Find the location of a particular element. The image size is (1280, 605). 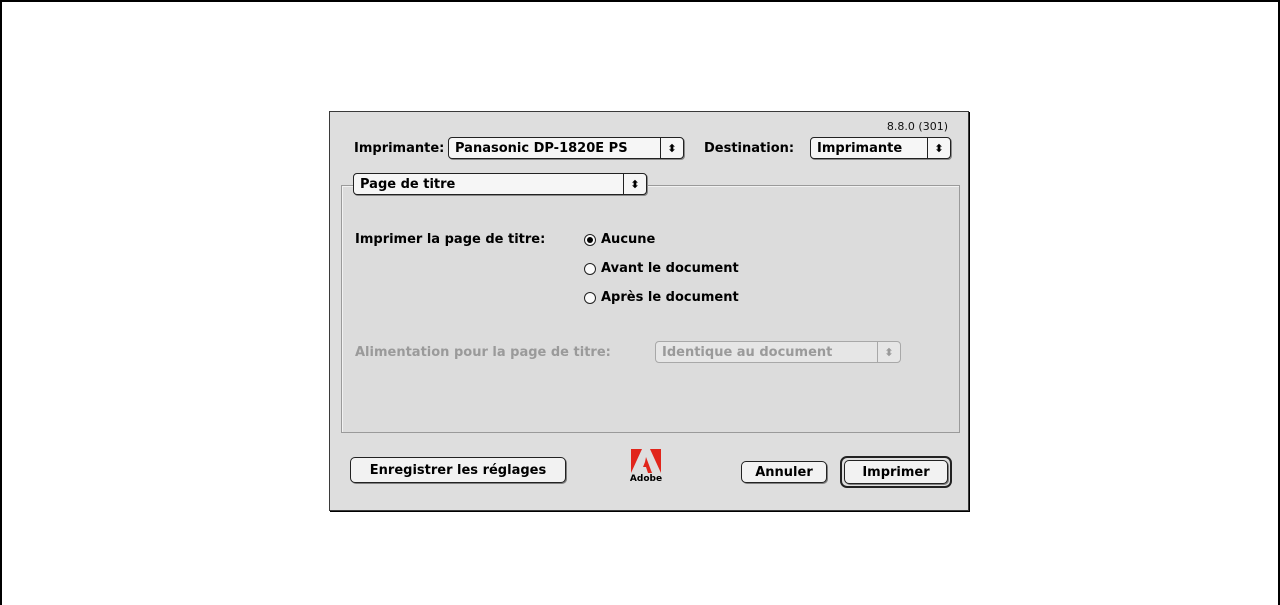

panel-popup: Page de titre ⬍ is located at coordinates (500, 184).